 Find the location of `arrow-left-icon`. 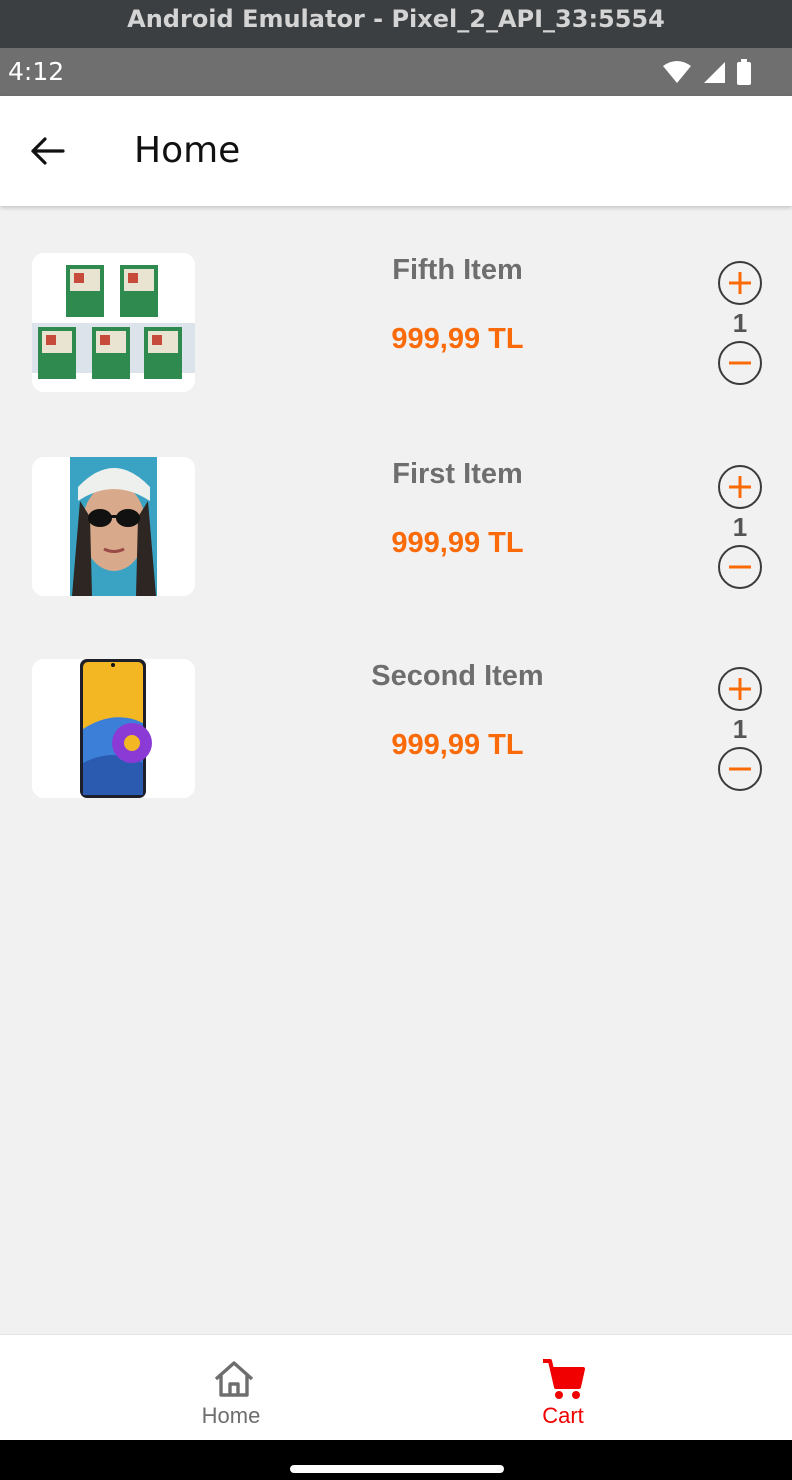

arrow-left-icon is located at coordinates (48, 151).